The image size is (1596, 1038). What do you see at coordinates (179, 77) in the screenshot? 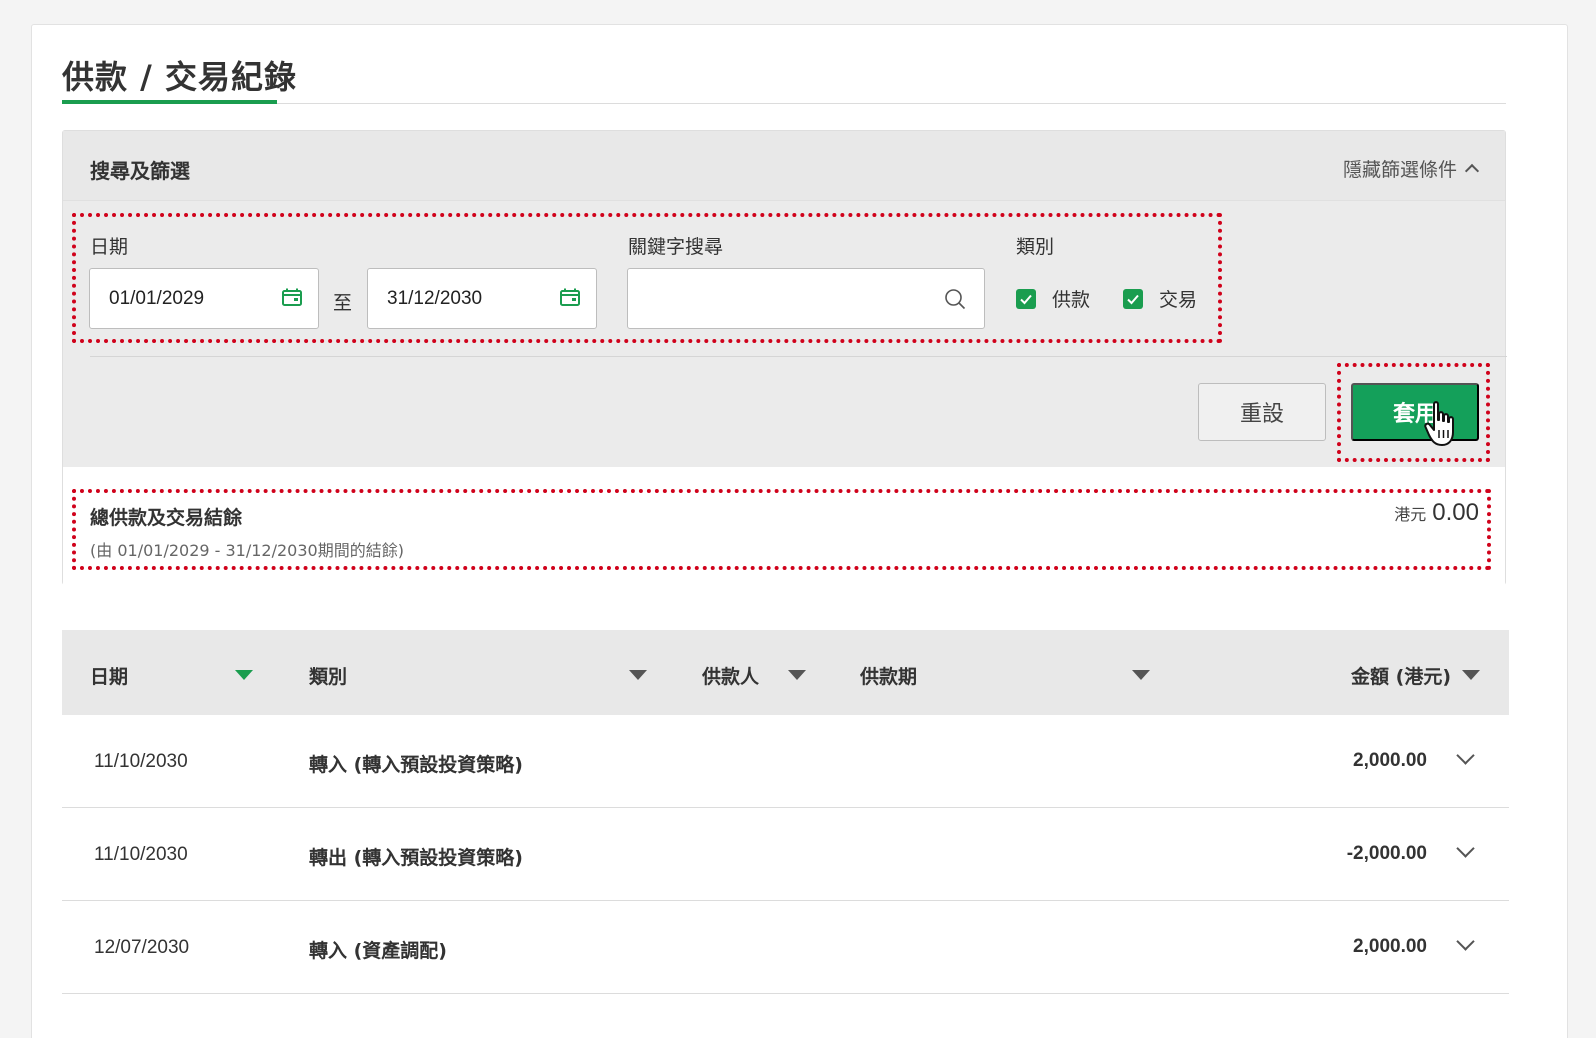
I see `page-title: 供款 / 交易紀錄` at bounding box center [179, 77].